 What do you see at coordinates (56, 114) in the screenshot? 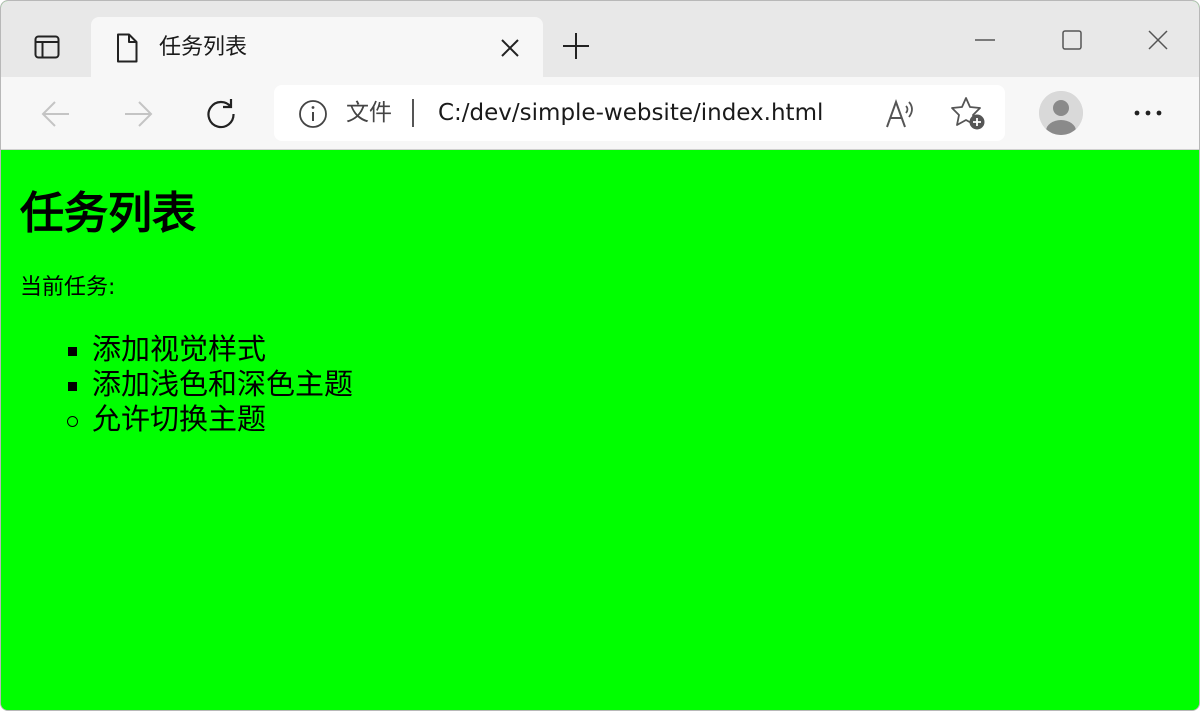
I see `back-arrow-icon` at bounding box center [56, 114].